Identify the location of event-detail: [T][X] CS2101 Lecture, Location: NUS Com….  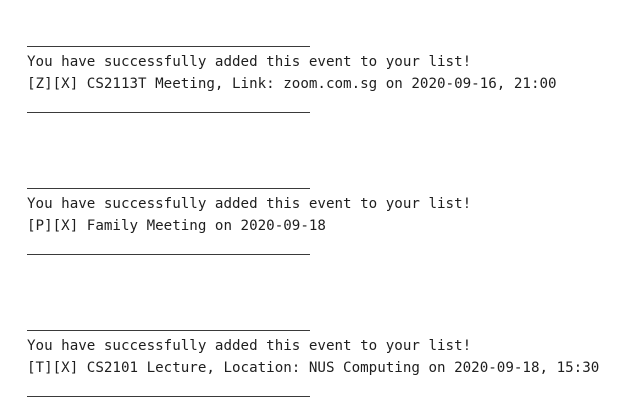
(313, 368).